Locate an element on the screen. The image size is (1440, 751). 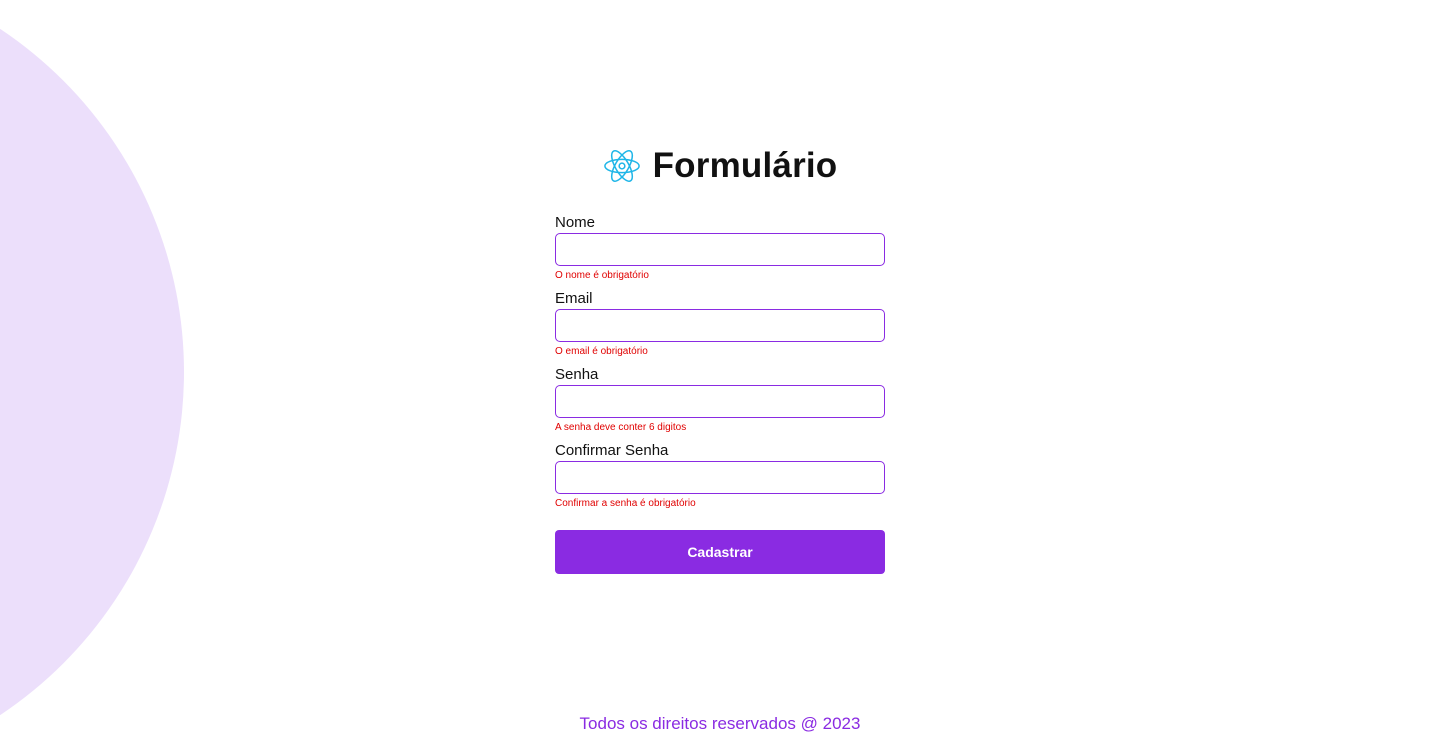
password-error: A senha deve conter 6 digitos is located at coordinates (621, 427).